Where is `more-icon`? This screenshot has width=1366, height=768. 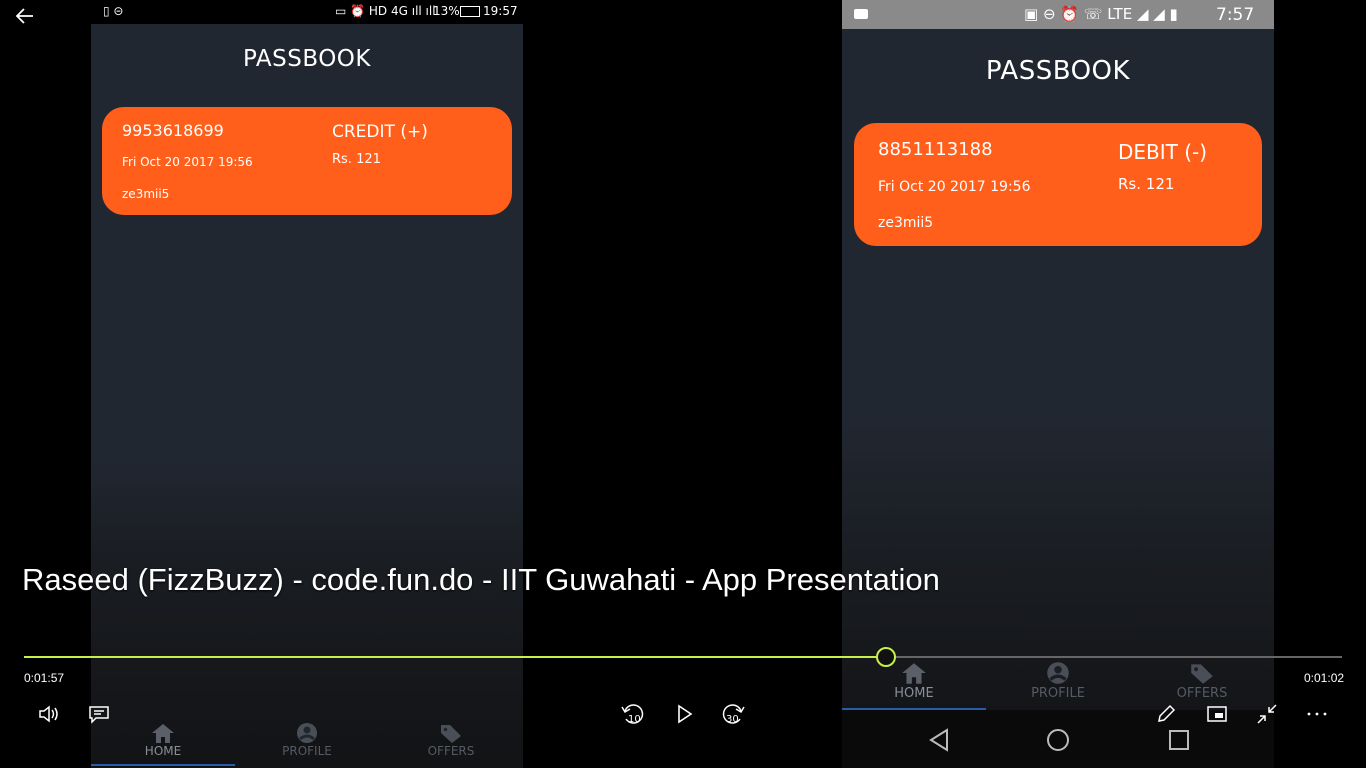
more-icon is located at coordinates (1317, 714).